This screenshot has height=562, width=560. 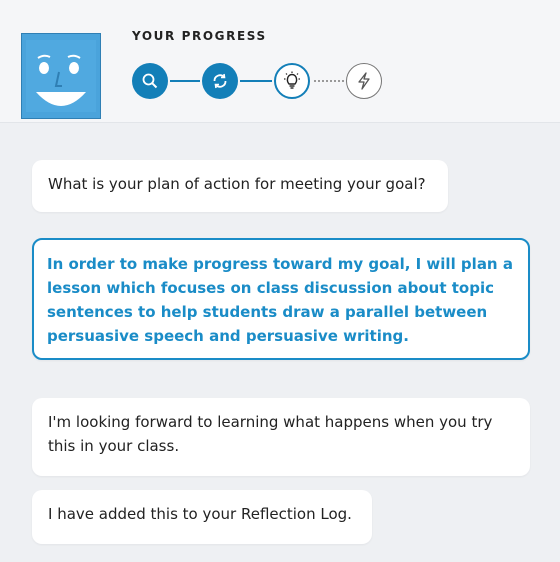 I want to click on search-icon, so click(x=150, y=81).